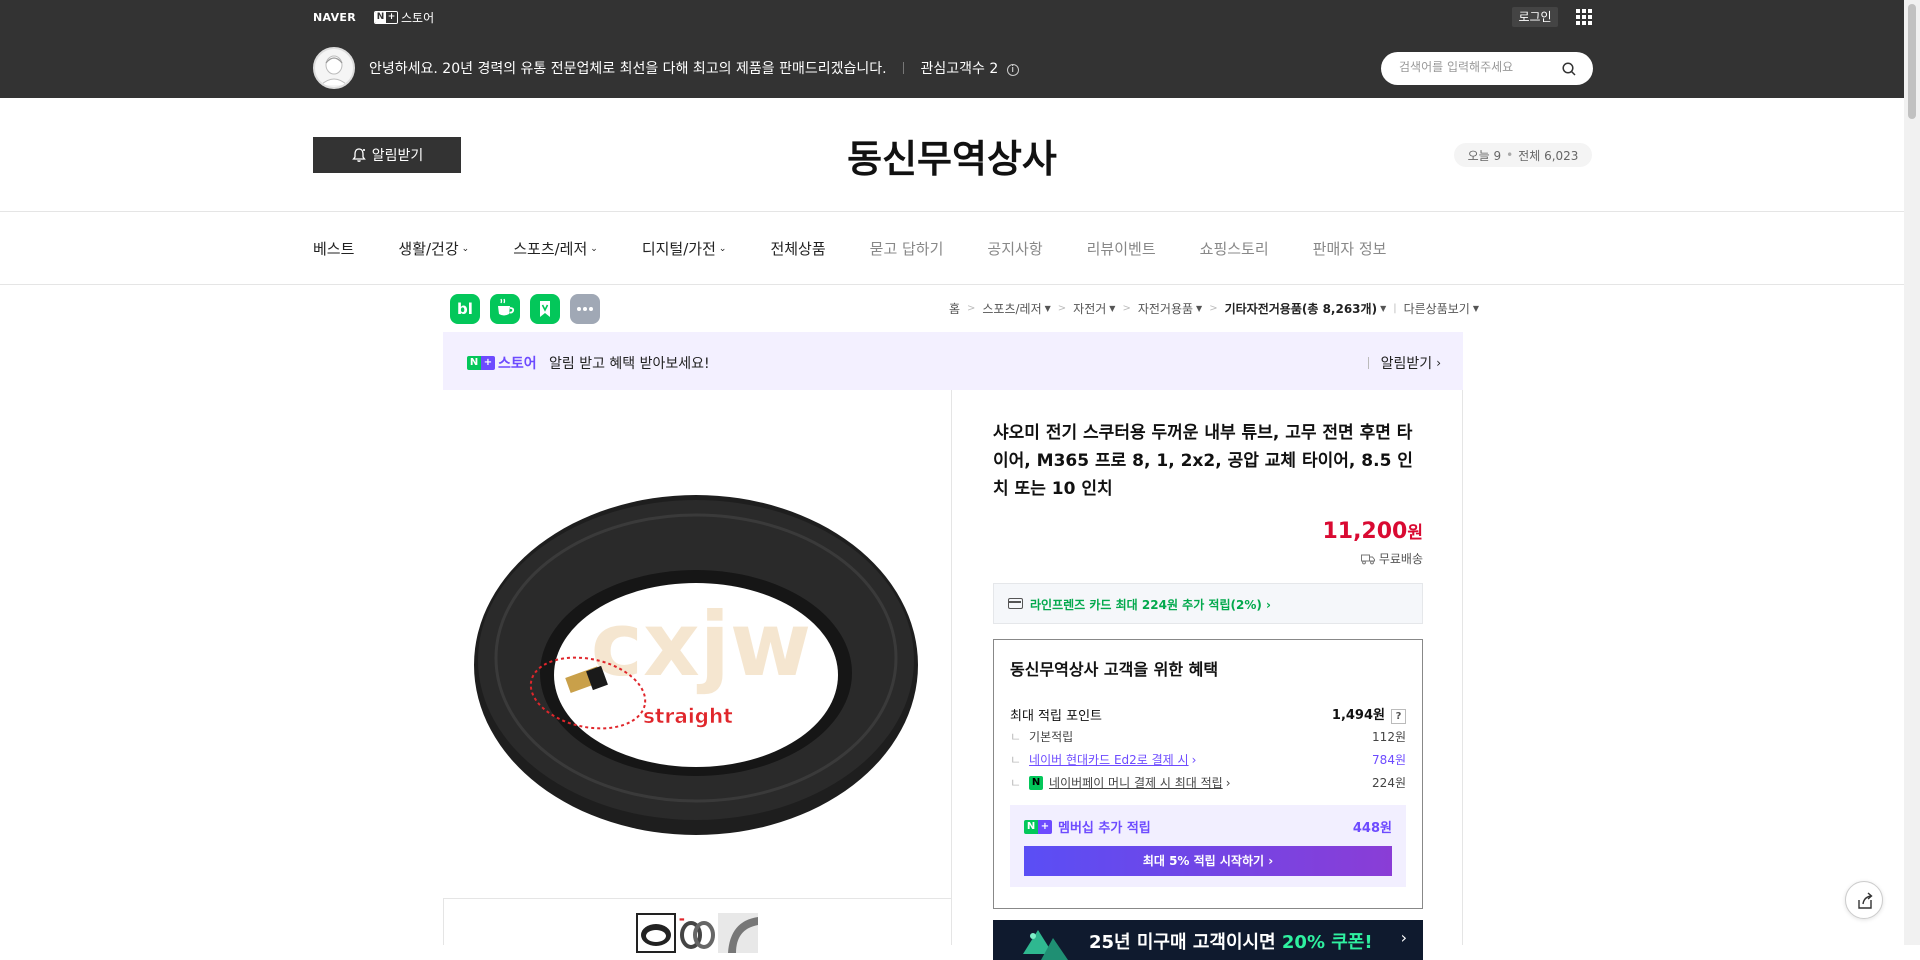  What do you see at coordinates (1121, 248) in the screenshot?
I see `nav-item-review-event: 리뷰이벤트` at bounding box center [1121, 248].